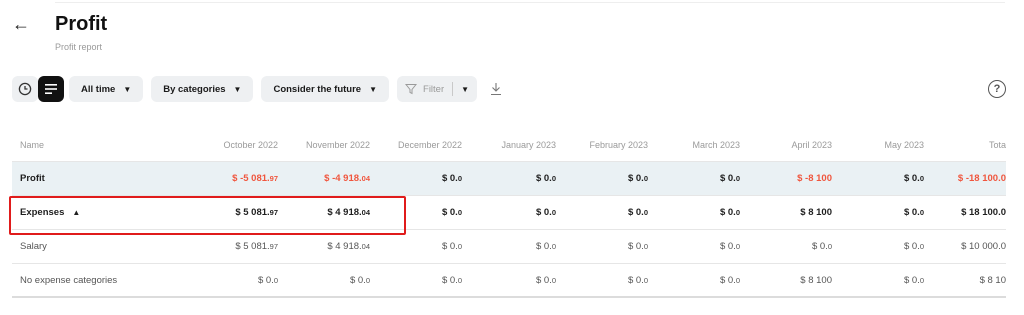 The width and height of the screenshot is (1024, 315). What do you see at coordinates (716, 144) in the screenshot?
I see `column-header: March 2023` at bounding box center [716, 144].